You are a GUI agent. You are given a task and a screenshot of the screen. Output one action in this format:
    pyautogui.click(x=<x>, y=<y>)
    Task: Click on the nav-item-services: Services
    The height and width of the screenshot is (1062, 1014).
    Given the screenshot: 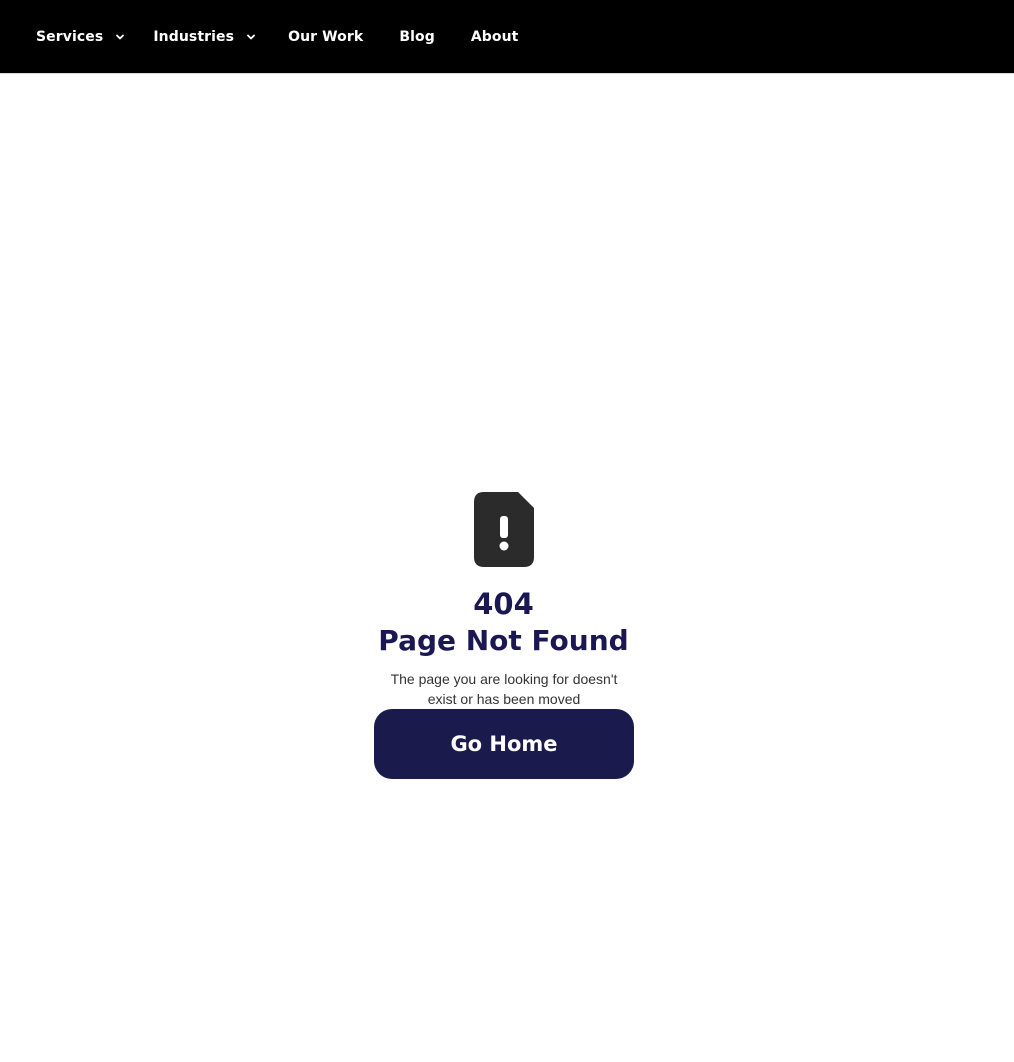 What is the action you would take?
    pyautogui.click(x=80, y=37)
    